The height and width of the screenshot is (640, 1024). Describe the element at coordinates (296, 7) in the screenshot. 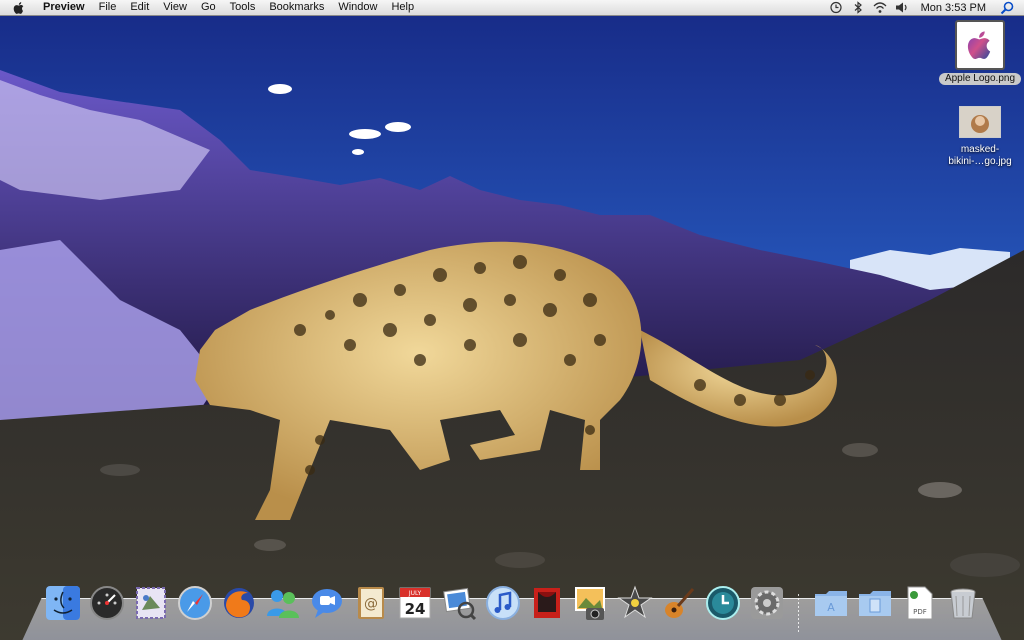

I see `menu-bookmarks: Bookmarks` at that location.